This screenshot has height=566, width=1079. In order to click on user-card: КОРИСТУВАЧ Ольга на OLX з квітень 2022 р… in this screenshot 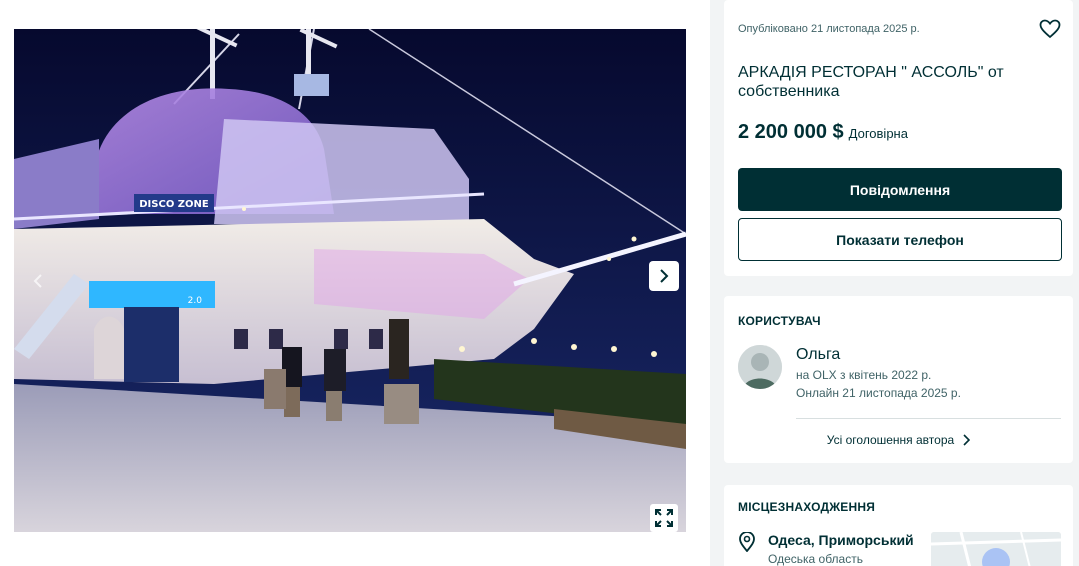, I will do `click(898, 379)`.